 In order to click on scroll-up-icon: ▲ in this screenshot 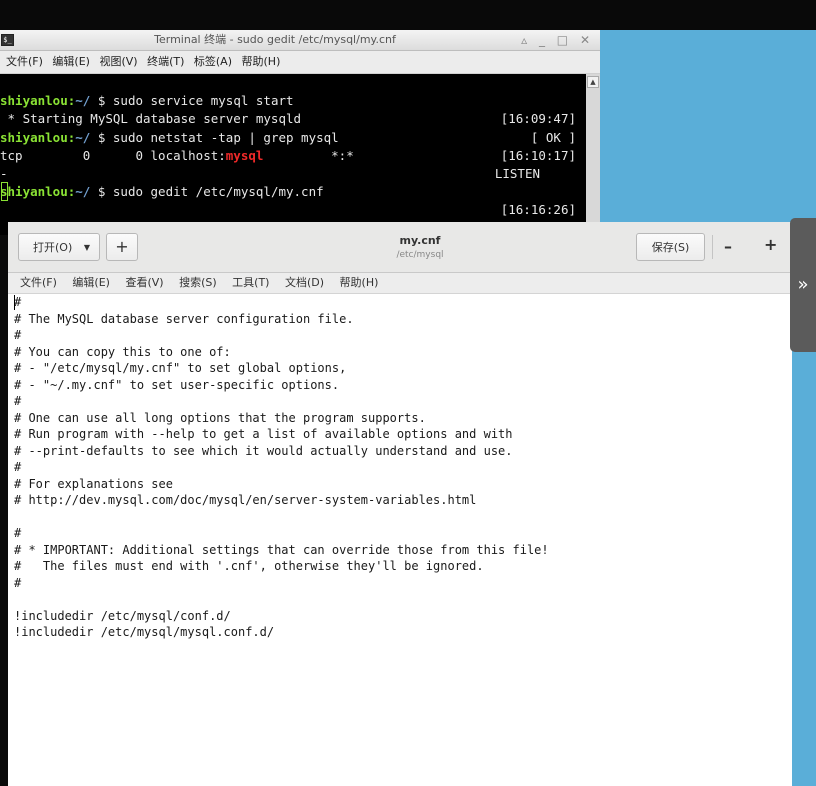, I will do `click(593, 82)`.